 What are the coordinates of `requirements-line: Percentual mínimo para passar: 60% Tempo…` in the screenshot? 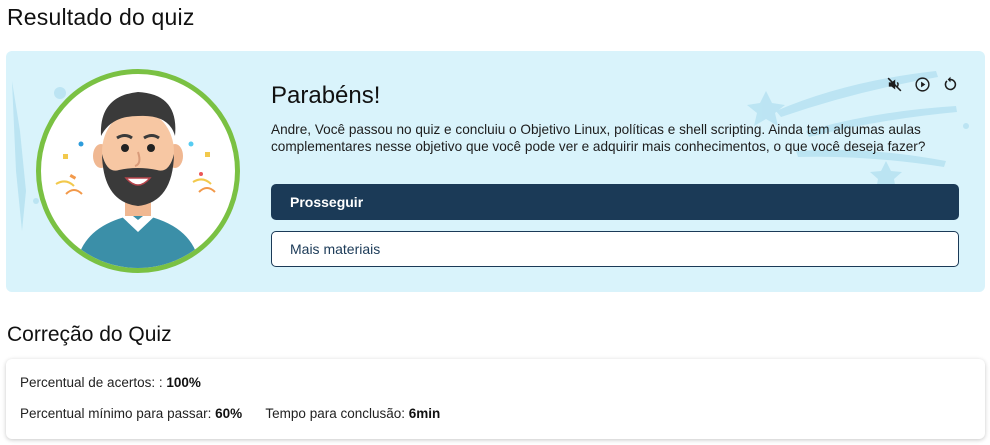 It's located at (230, 413).